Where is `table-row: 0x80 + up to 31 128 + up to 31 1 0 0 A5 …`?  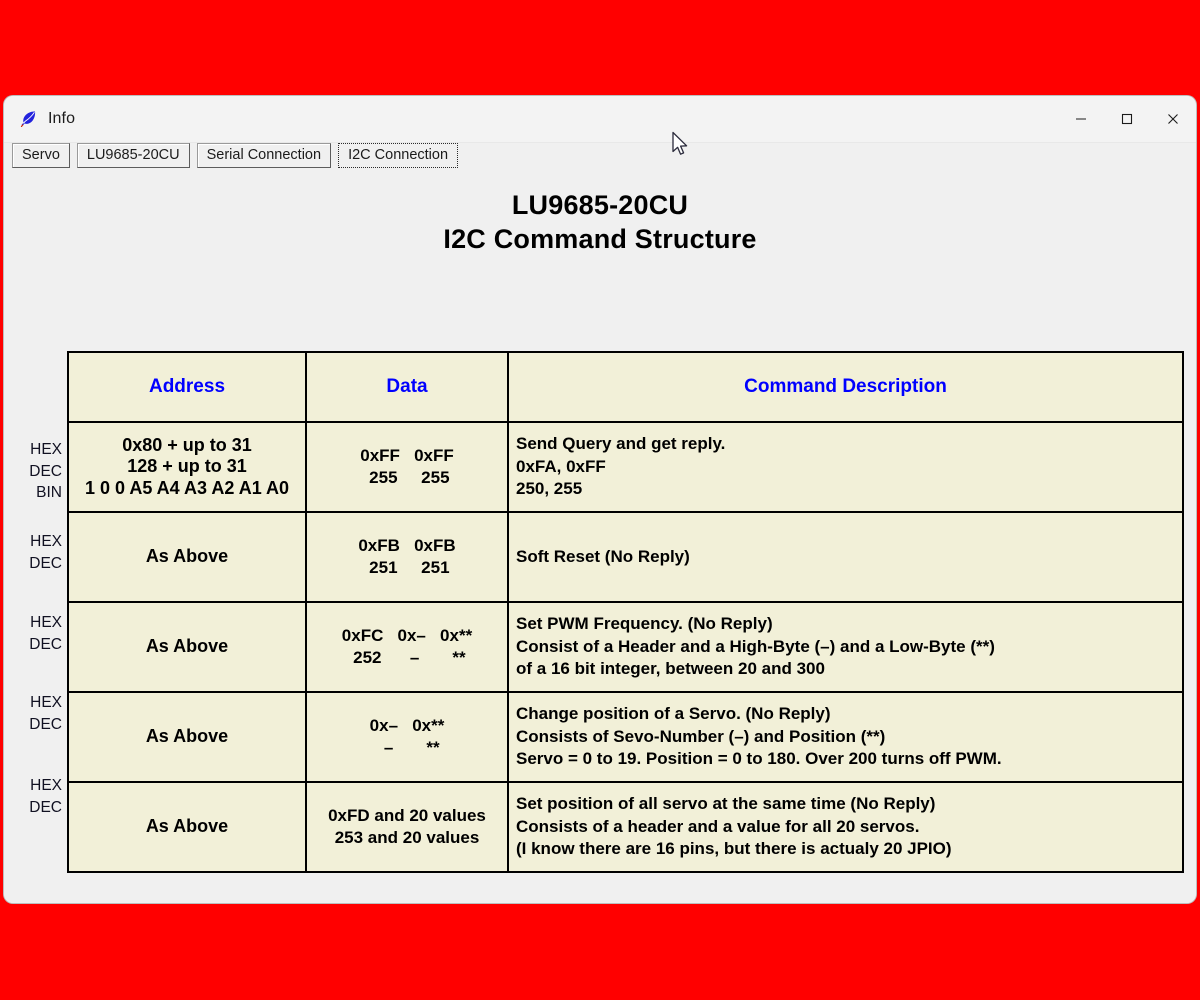 table-row: 0x80 + up to 31 128 + up to 31 1 0 0 A5 … is located at coordinates (625, 467).